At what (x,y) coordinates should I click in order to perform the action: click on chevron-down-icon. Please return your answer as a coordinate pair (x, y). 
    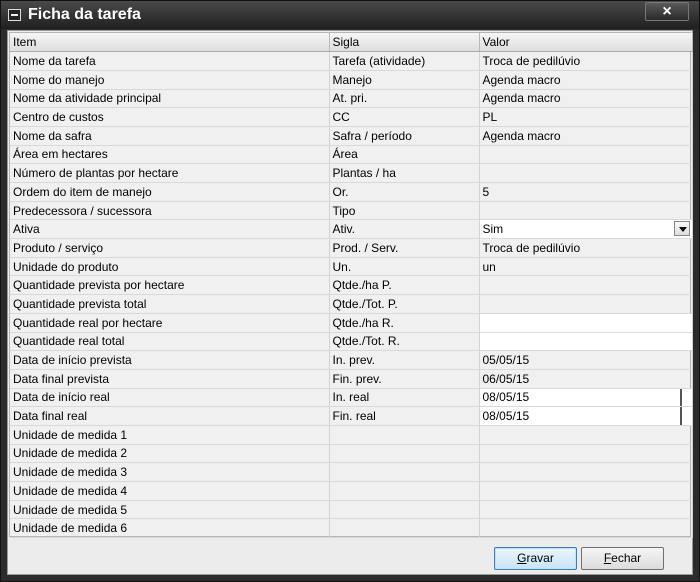
    Looking at the image, I should click on (681, 229).